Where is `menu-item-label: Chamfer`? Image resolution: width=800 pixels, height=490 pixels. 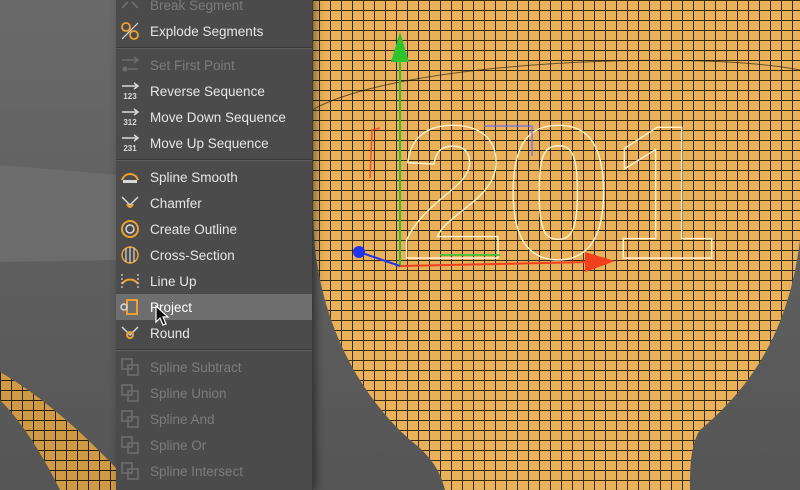 menu-item-label: Chamfer is located at coordinates (176, 203).